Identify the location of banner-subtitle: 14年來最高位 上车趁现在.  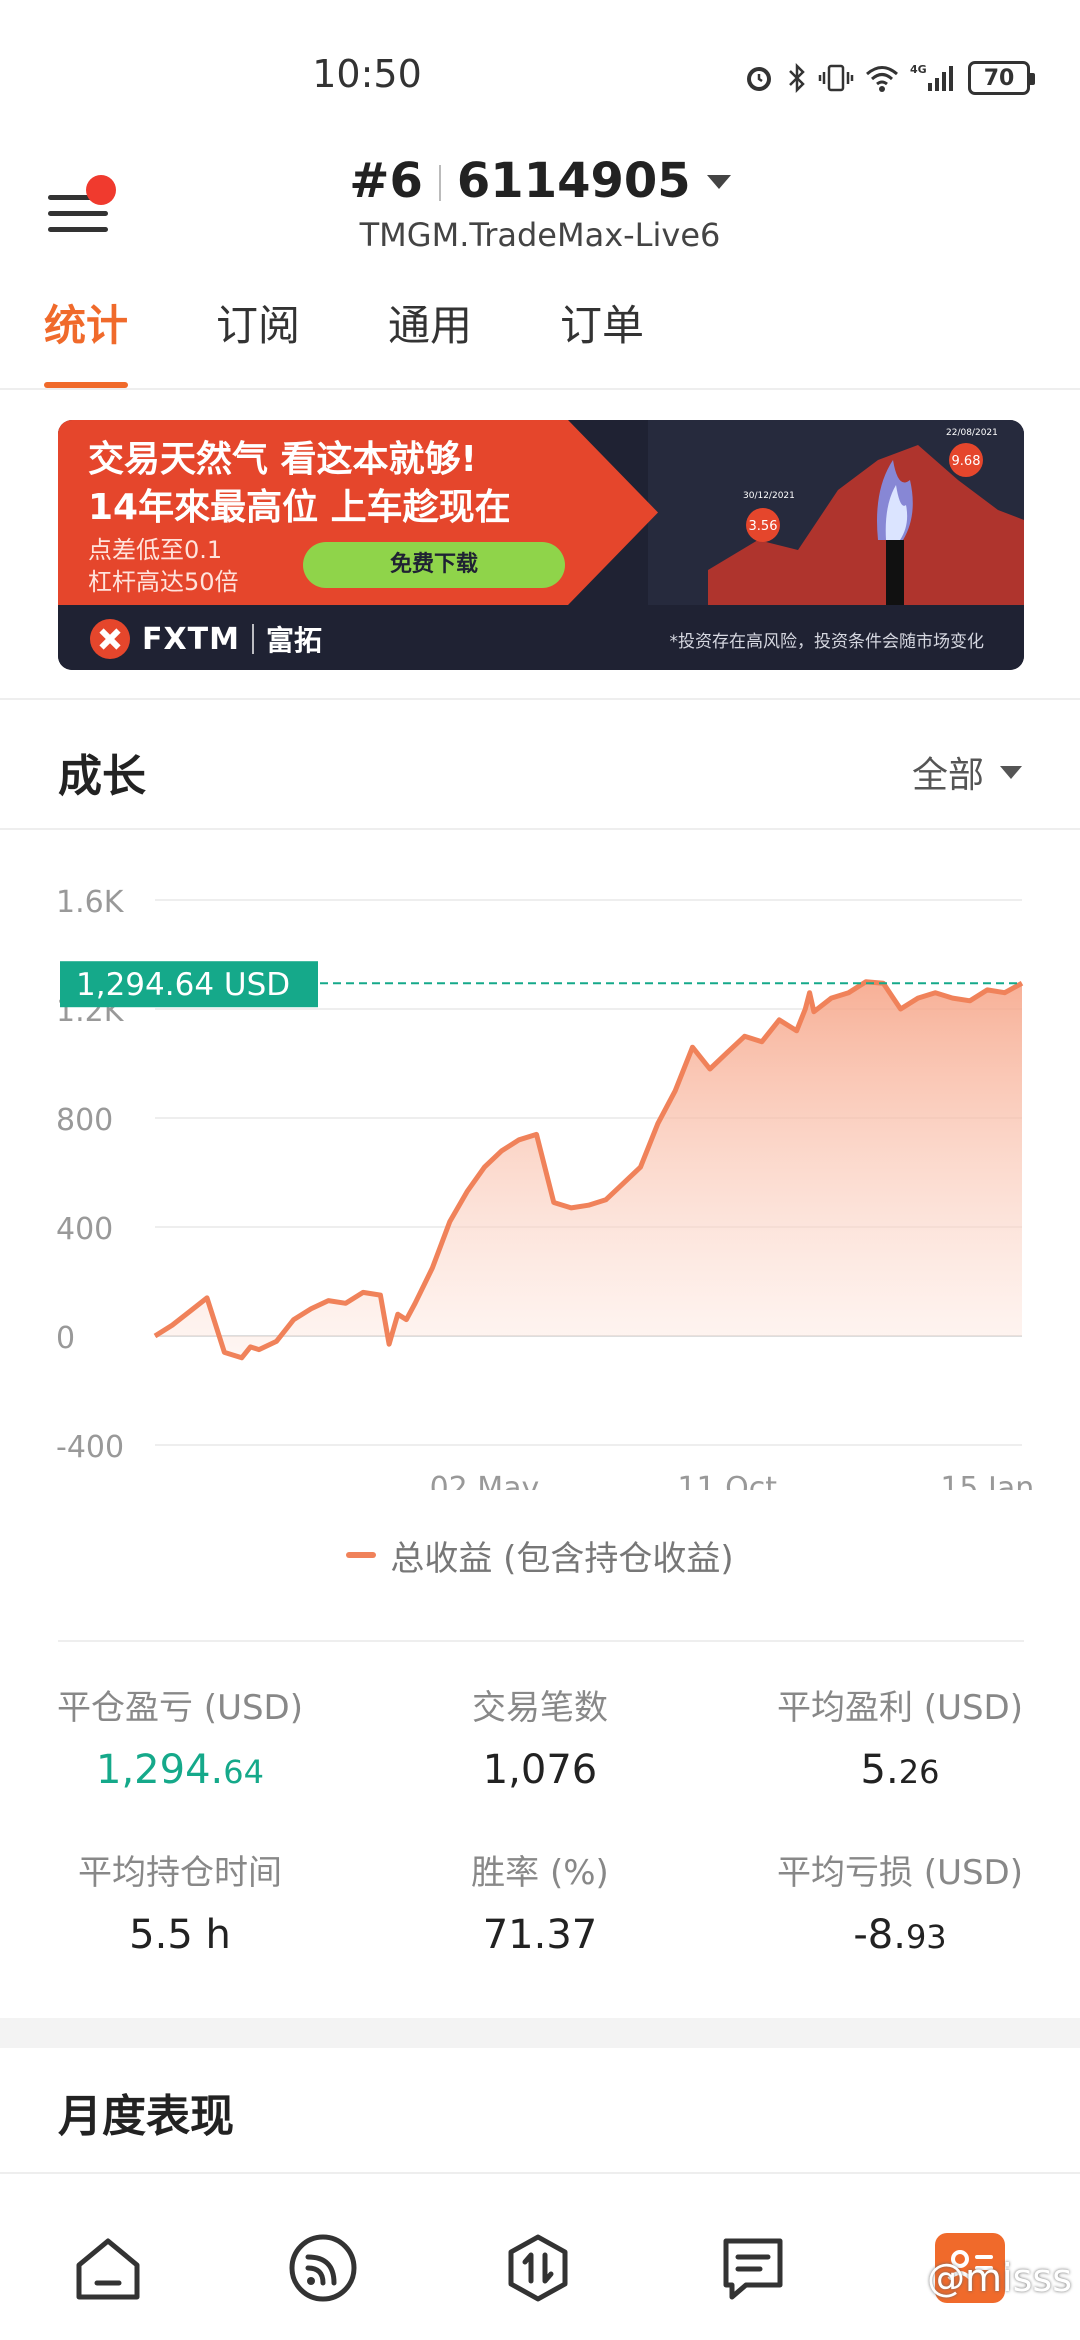
(299, 507).